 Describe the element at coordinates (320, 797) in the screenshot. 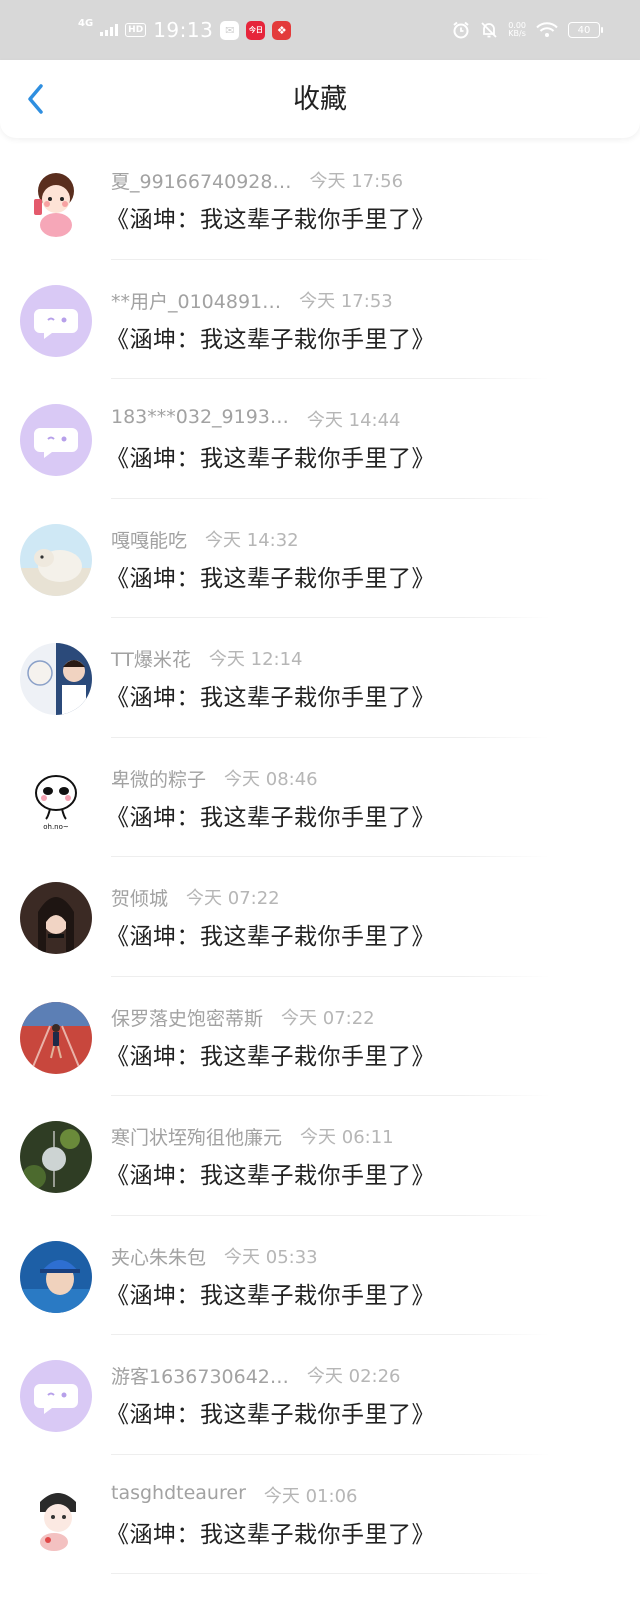

I see `list-item: oh.no~ 卑微的粽子 今天 08:46 《涵坤：我这辈子栽你手里了》` at that location.